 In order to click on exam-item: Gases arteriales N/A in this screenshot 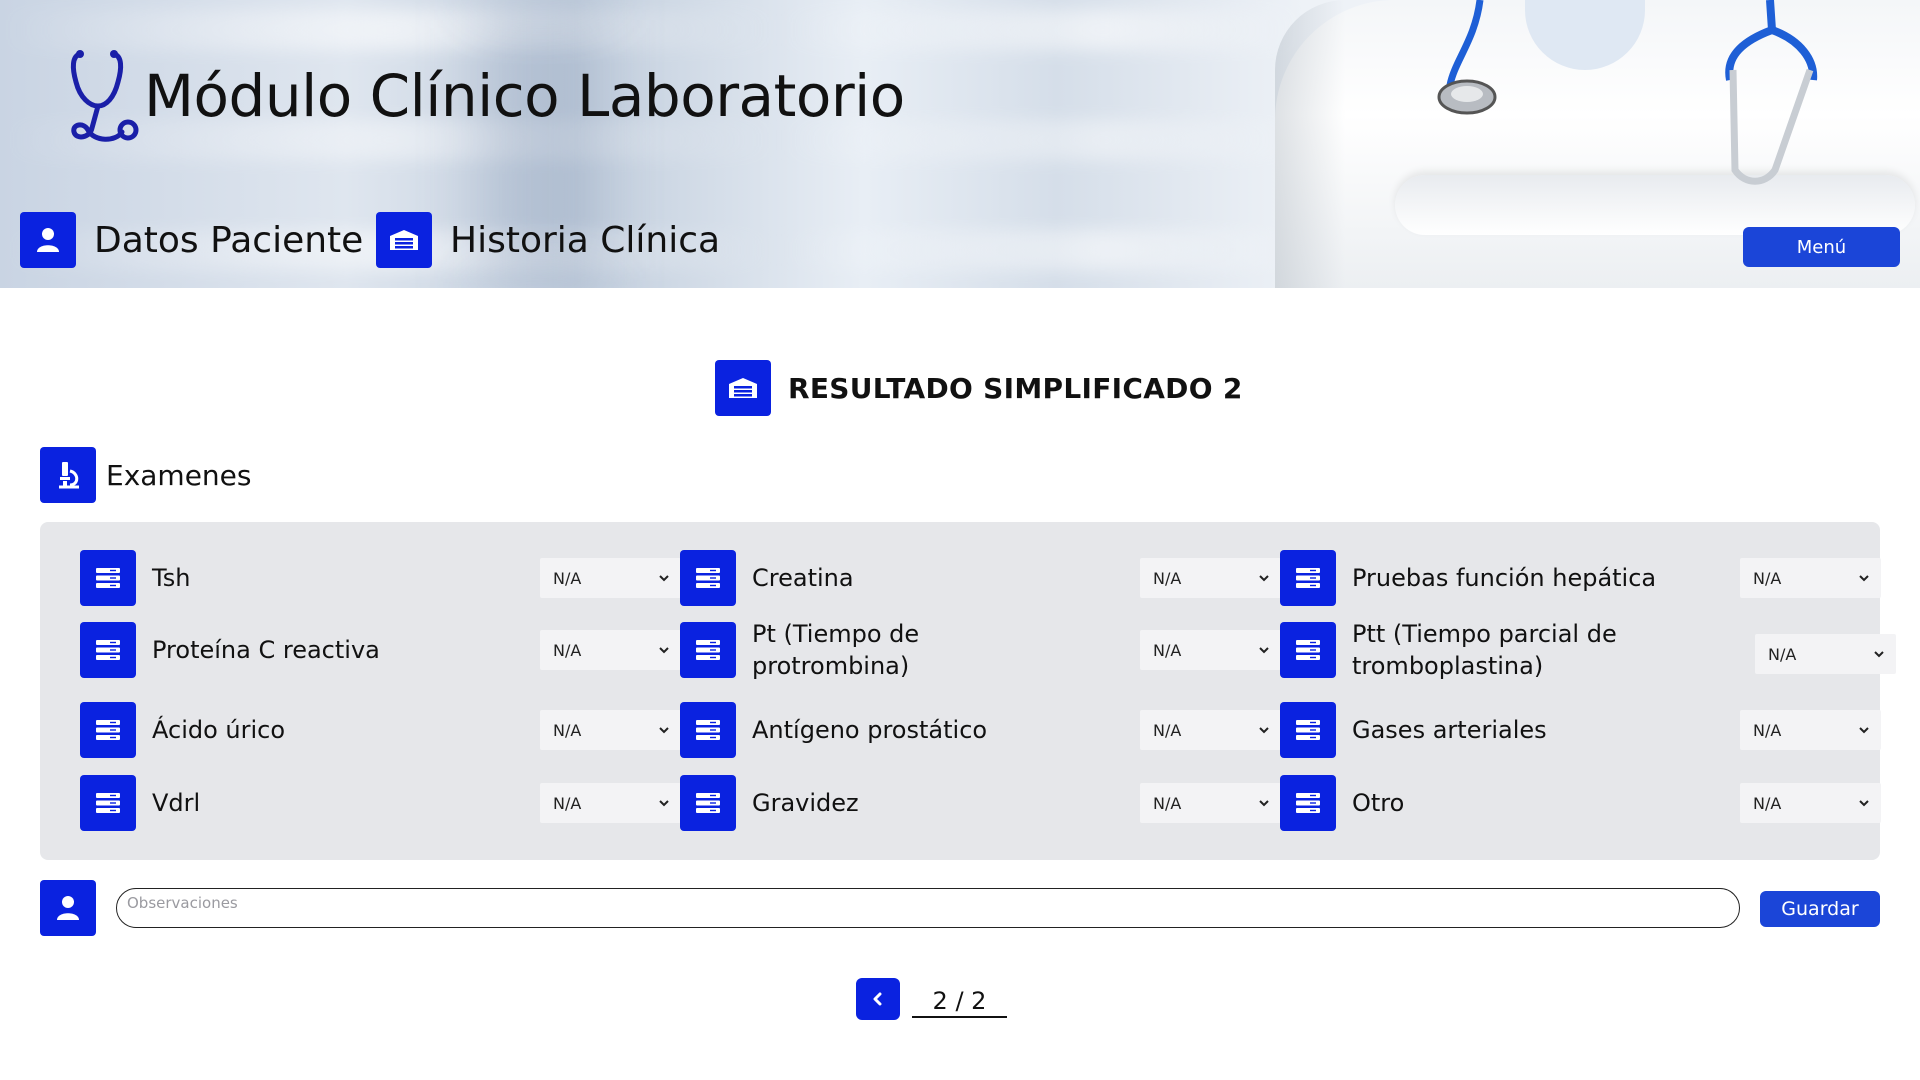, I will do `click(1580, 730)`.